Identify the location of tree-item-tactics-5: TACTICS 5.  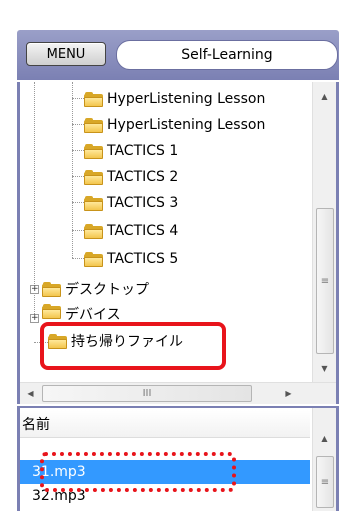
(131, 259).